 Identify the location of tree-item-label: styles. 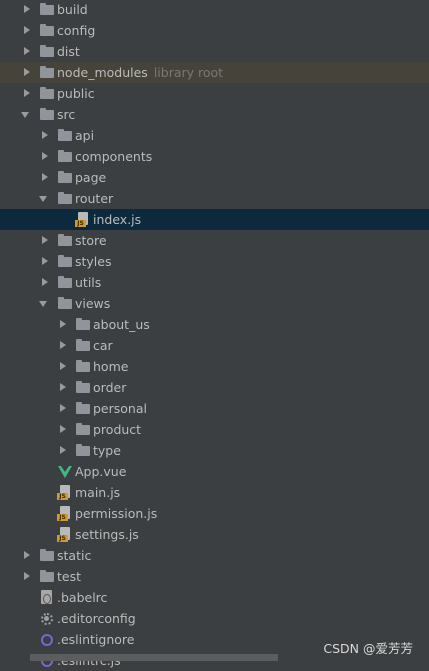
(93, 261).